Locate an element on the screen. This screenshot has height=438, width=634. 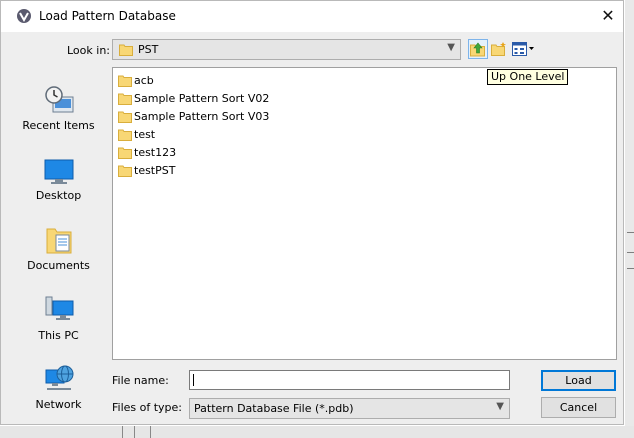
files-of-type-value: Pattern Database File (*.pdb) is located at coordinates (274, 408).